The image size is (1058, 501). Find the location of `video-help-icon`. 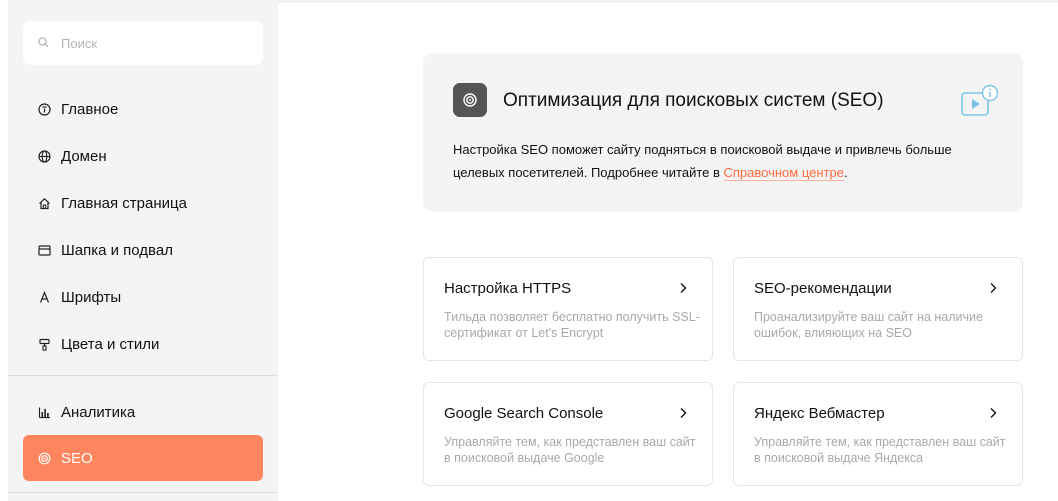

video-help-icon is located at coordinates (980, 102).